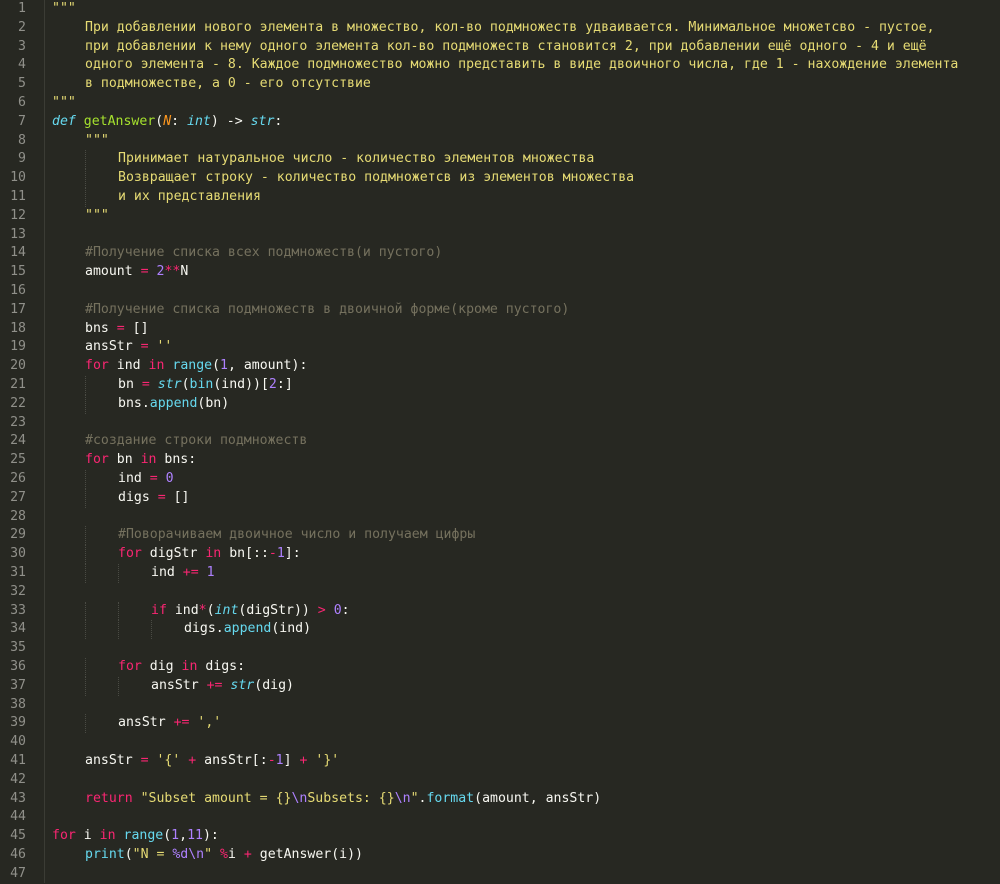 The height and width of the screenshot is (884, 1000). Describe the element at coordinates (113, 272) in the screenshot. I see `code-token: amount` at that location.